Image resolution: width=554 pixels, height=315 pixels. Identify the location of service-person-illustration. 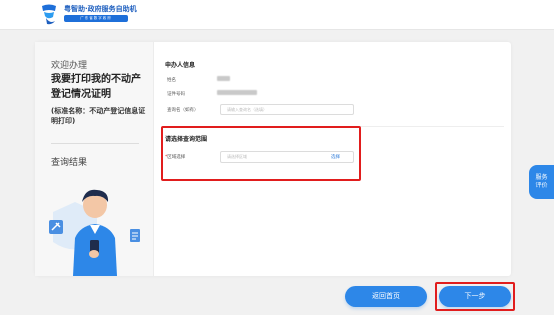
(94, 232).